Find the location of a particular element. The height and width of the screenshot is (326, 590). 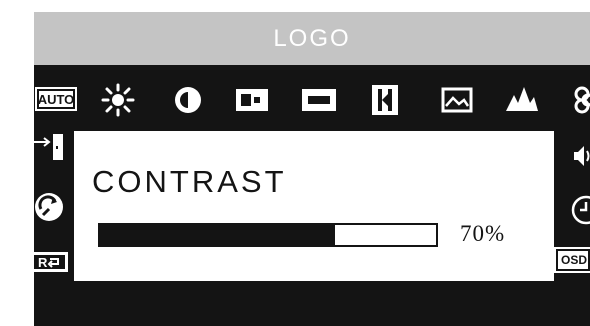

contrast-slider-fill is located at coordinates (218, 235).